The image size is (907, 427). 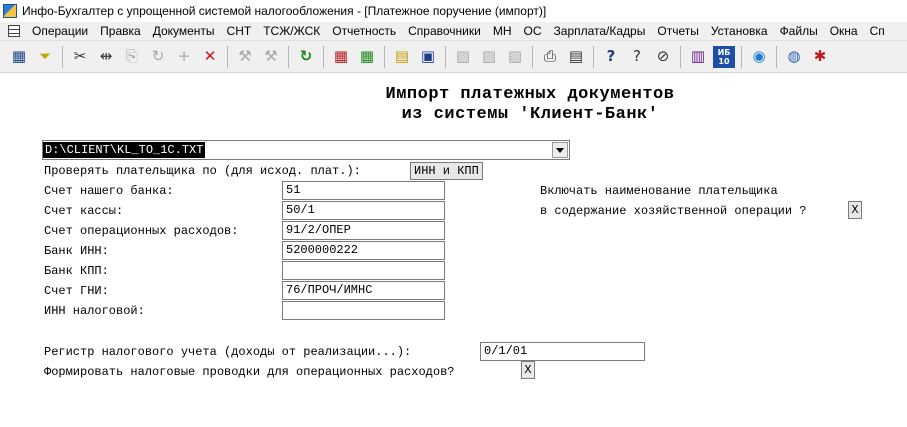 What do you see at coordinates (533, 31) in the screenshot?
I see `menu-os: ОС` at bounding box center [533, 31].